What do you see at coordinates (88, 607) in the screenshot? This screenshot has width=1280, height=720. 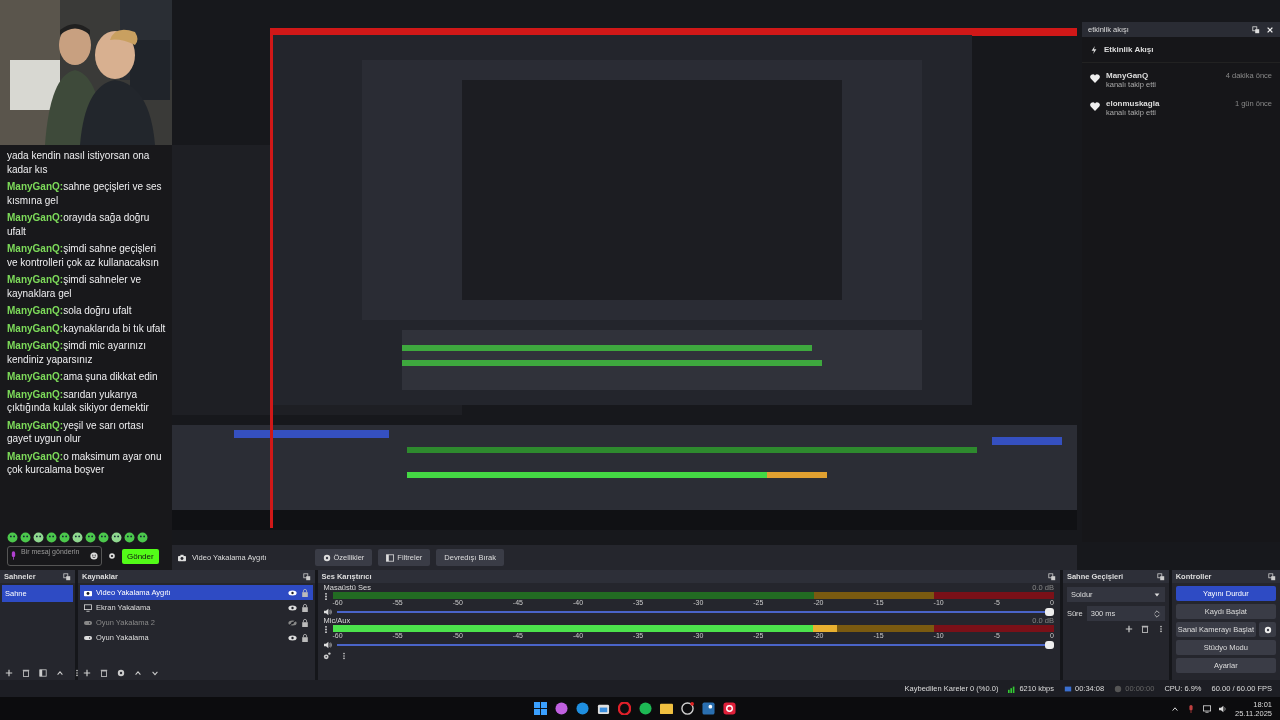 I see `monitor-icon` at bounding box center [88, 607].